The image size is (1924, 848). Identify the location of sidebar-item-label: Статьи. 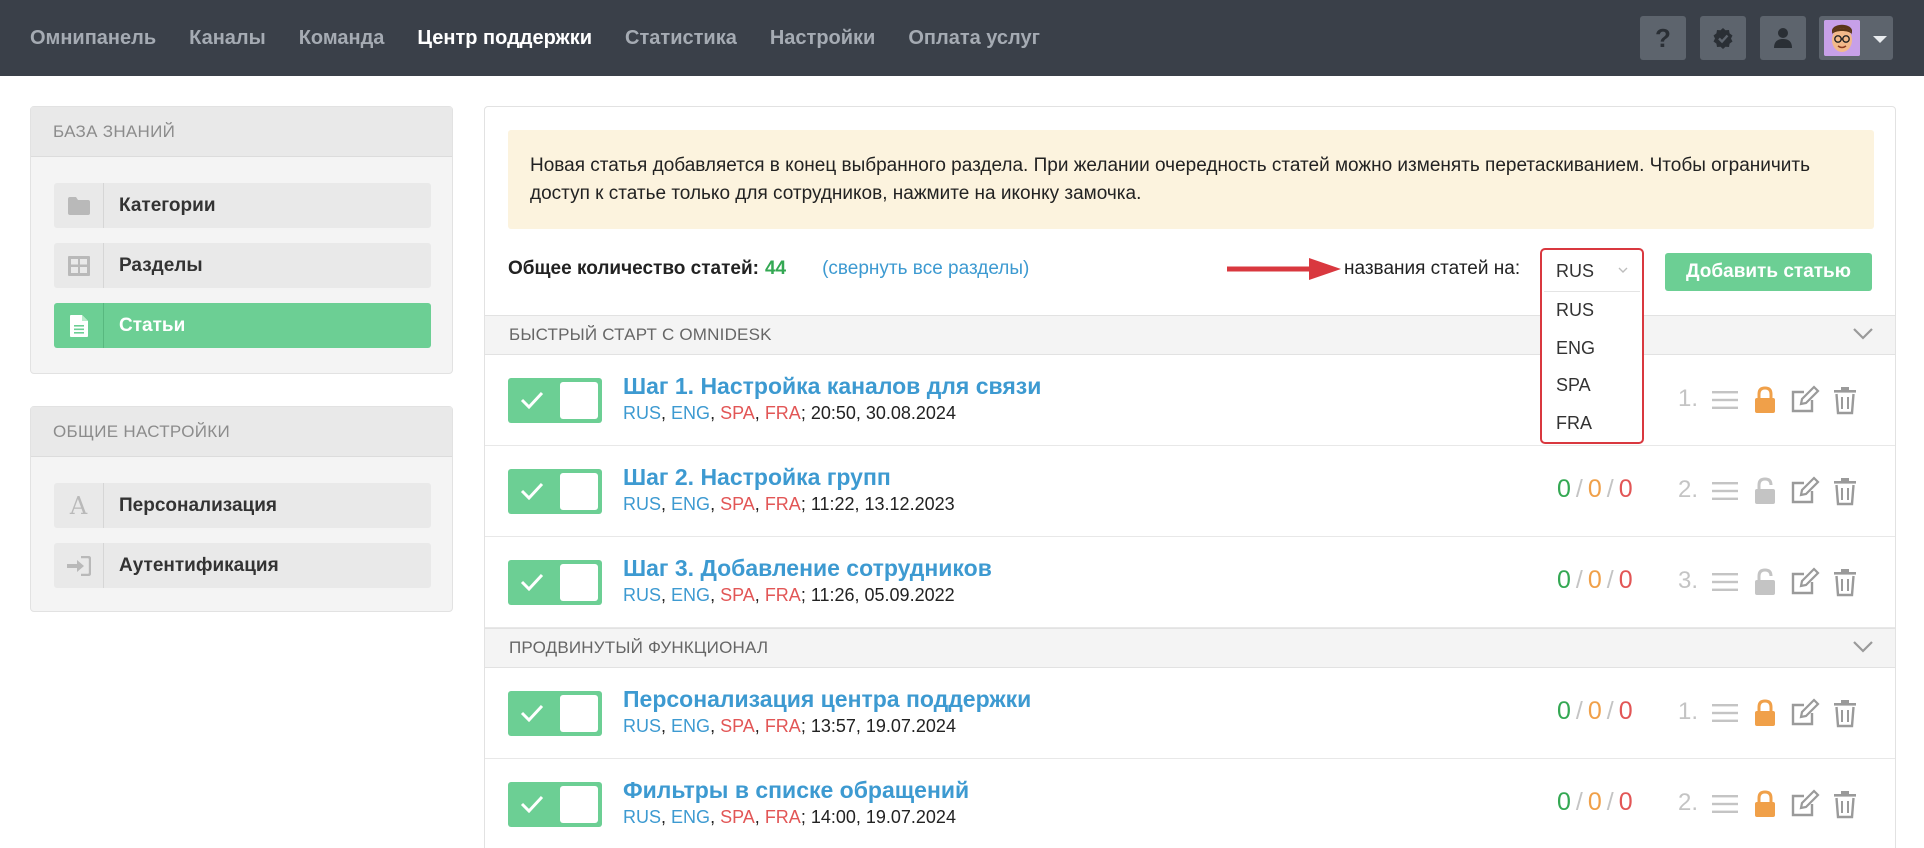
(152, 325).